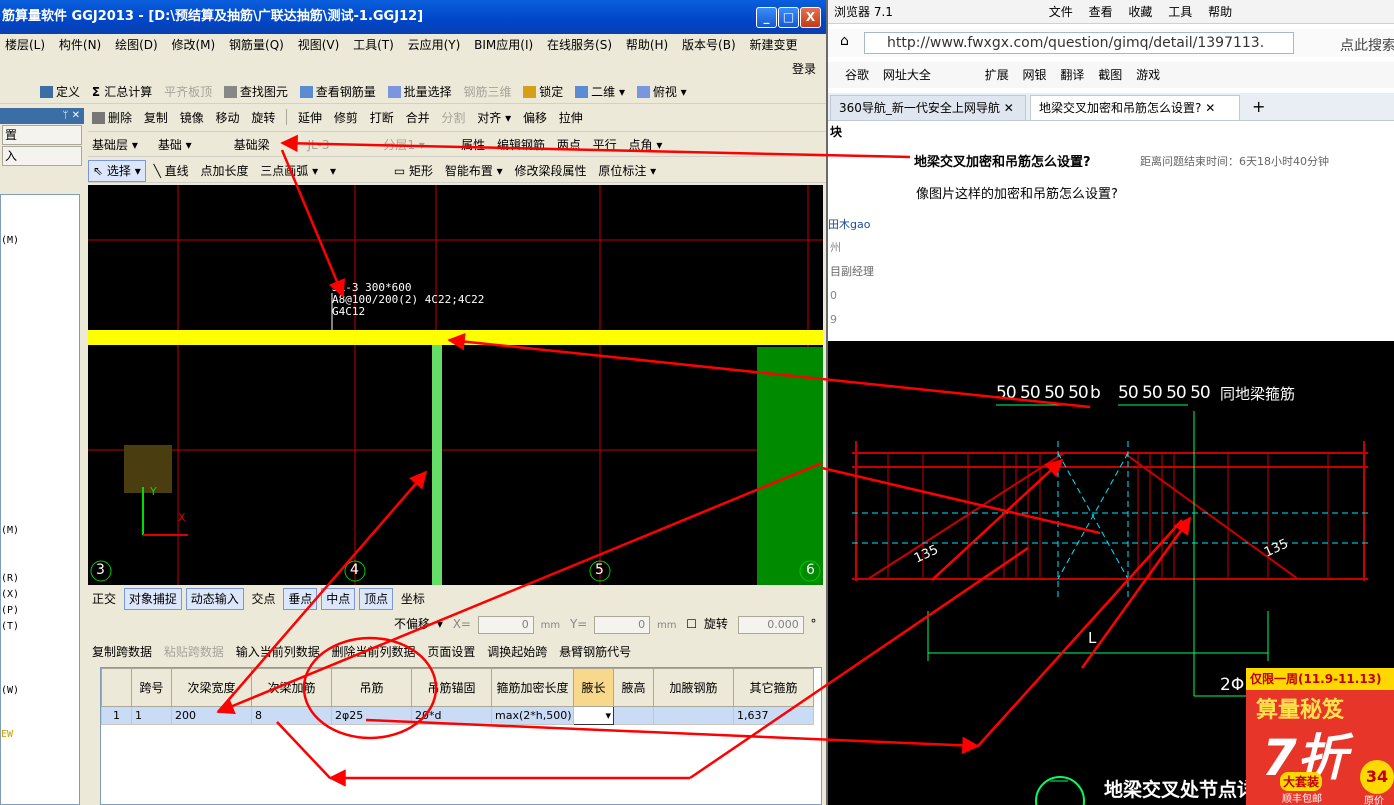 This screenshot has height=805, width=1394. What do you see at coordinates (60, 91) in the screenshot?
I see `define-button: 定义` at bounding box center [60, 91].